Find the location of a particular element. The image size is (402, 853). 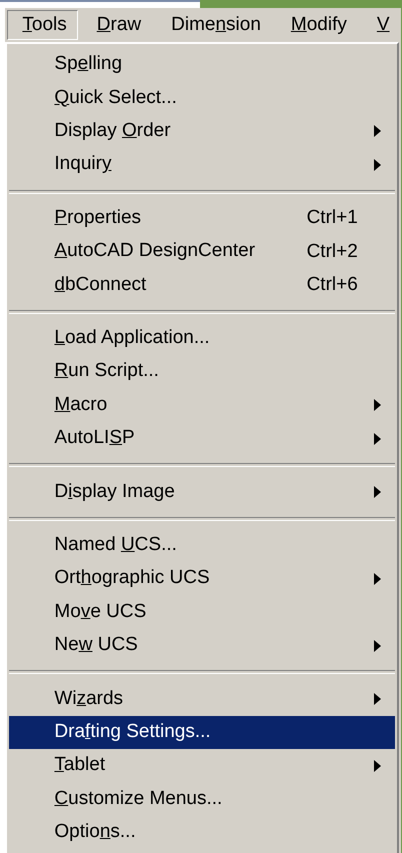

menu-item-label: dbConnect is located at coordinates (101, 285).